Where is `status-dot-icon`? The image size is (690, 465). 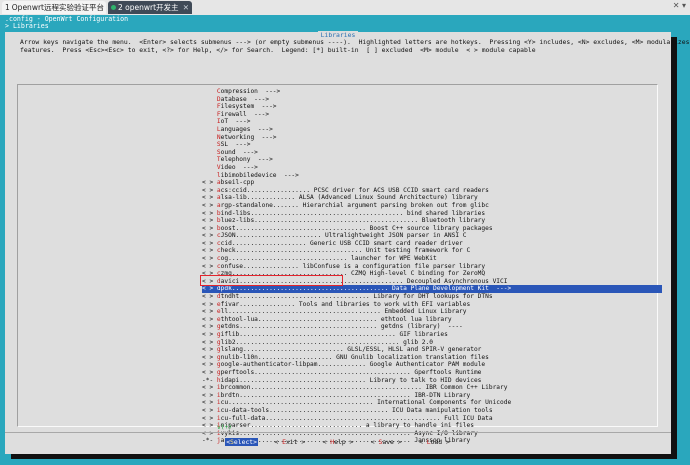 status-dot-icon is located at coordinates (113, 7).